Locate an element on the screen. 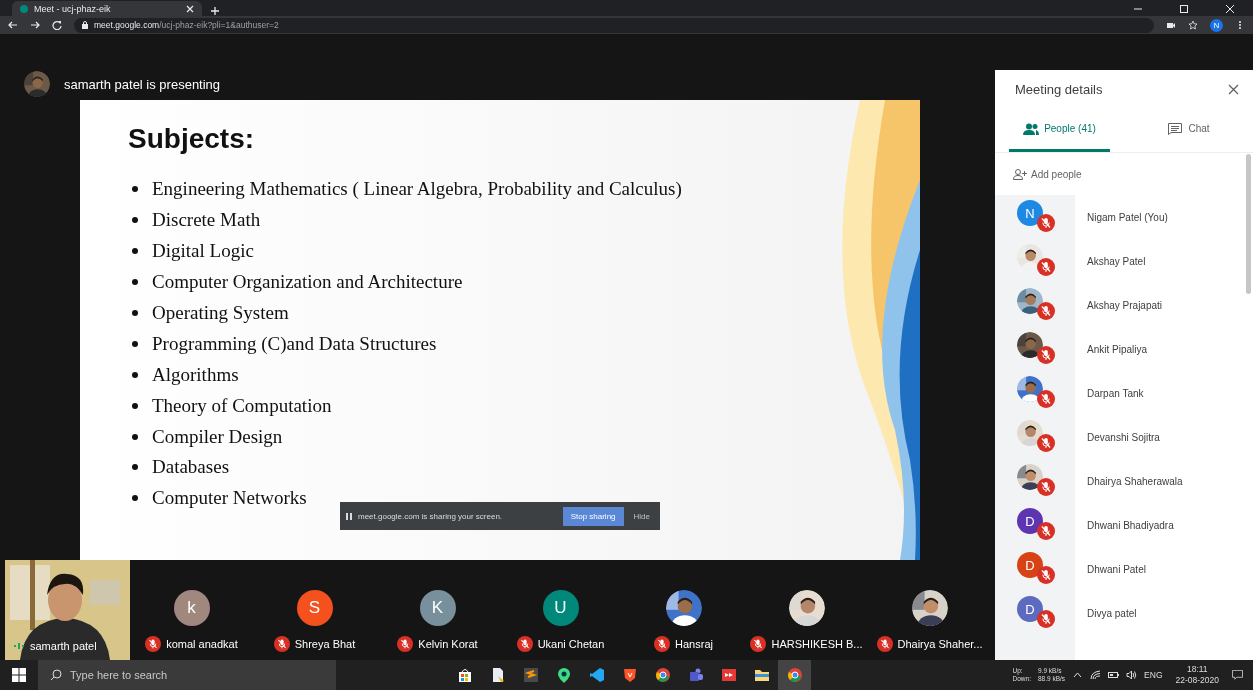 This screenshot has height=690, width=1253. bullet-text: Theory of Computation is located at coordinates (242, 405).